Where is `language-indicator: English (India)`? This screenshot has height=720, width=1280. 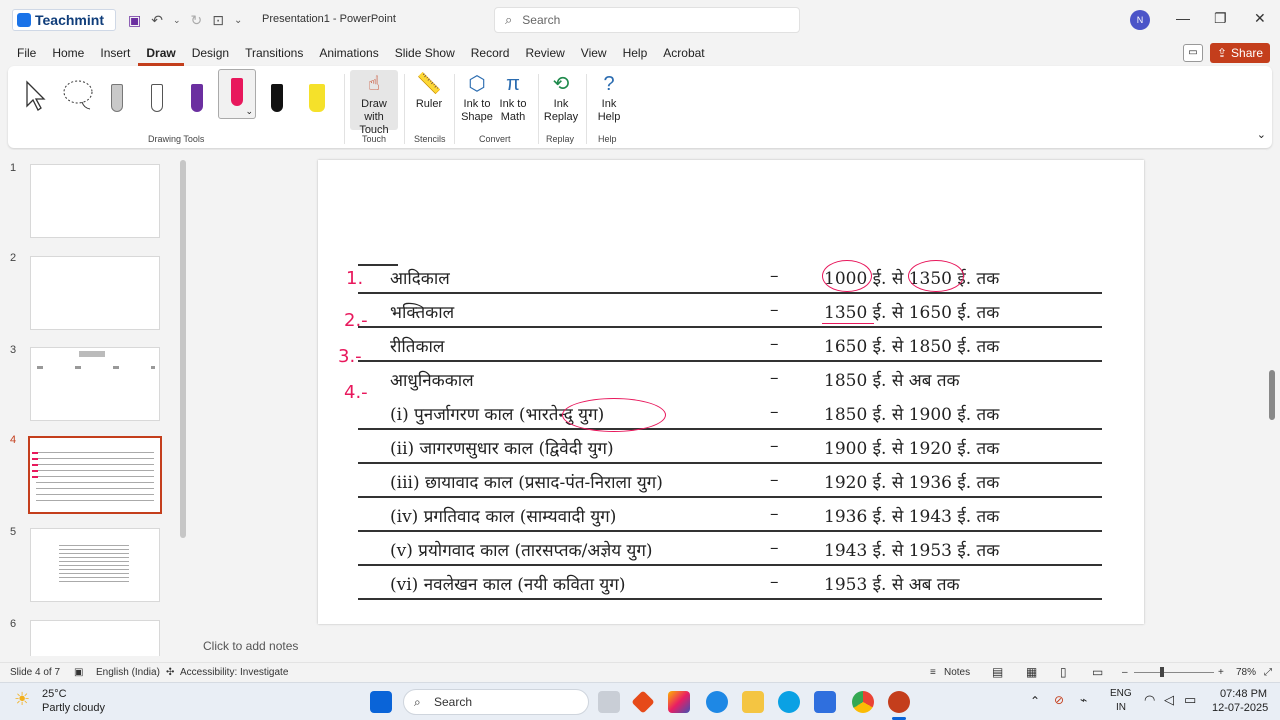
language-indicator: English (India) is located at coordinates (128, 672).